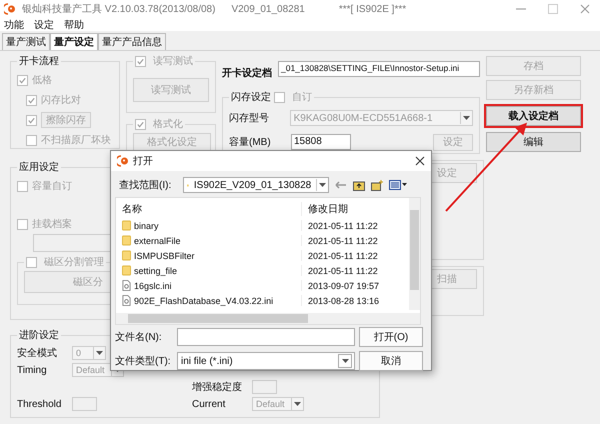 The height and width of the screenshot is (424, 600). I want to click on threshold-label: Threshold, so click(39, 404).